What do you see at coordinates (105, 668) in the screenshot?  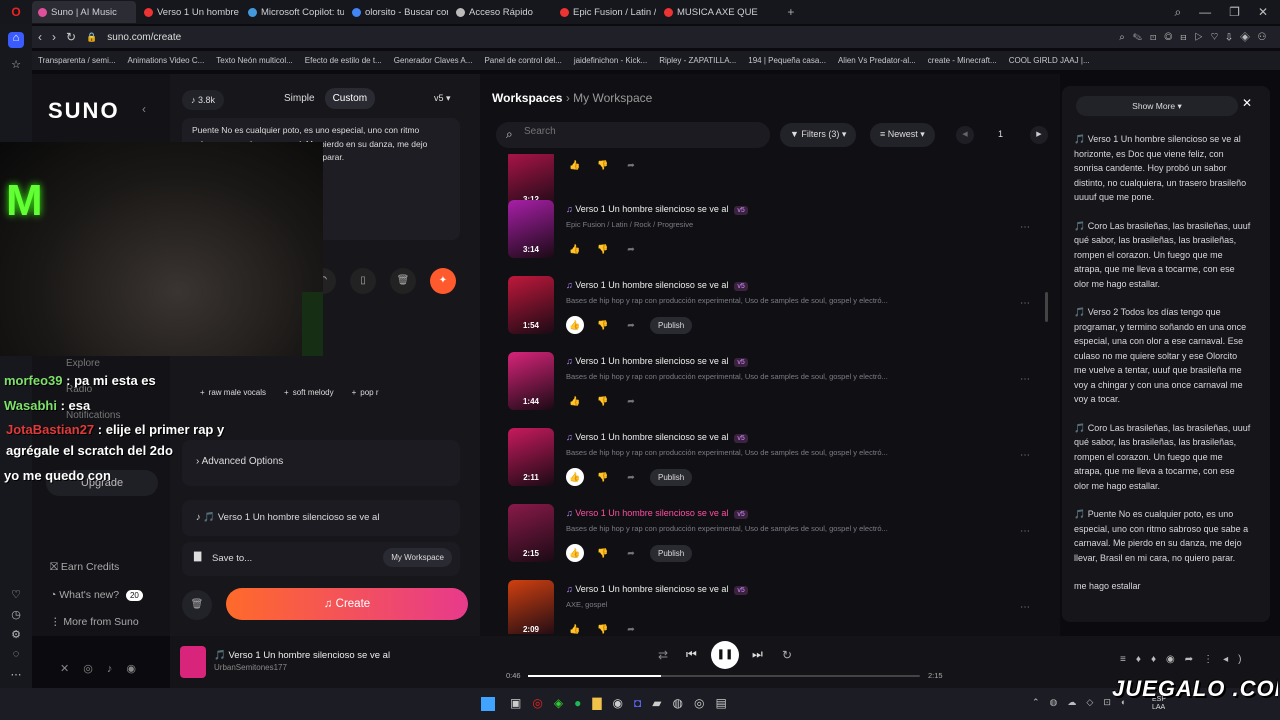 I see `social-icons: ✕◎♪◉` at bounding box center [105, 668].